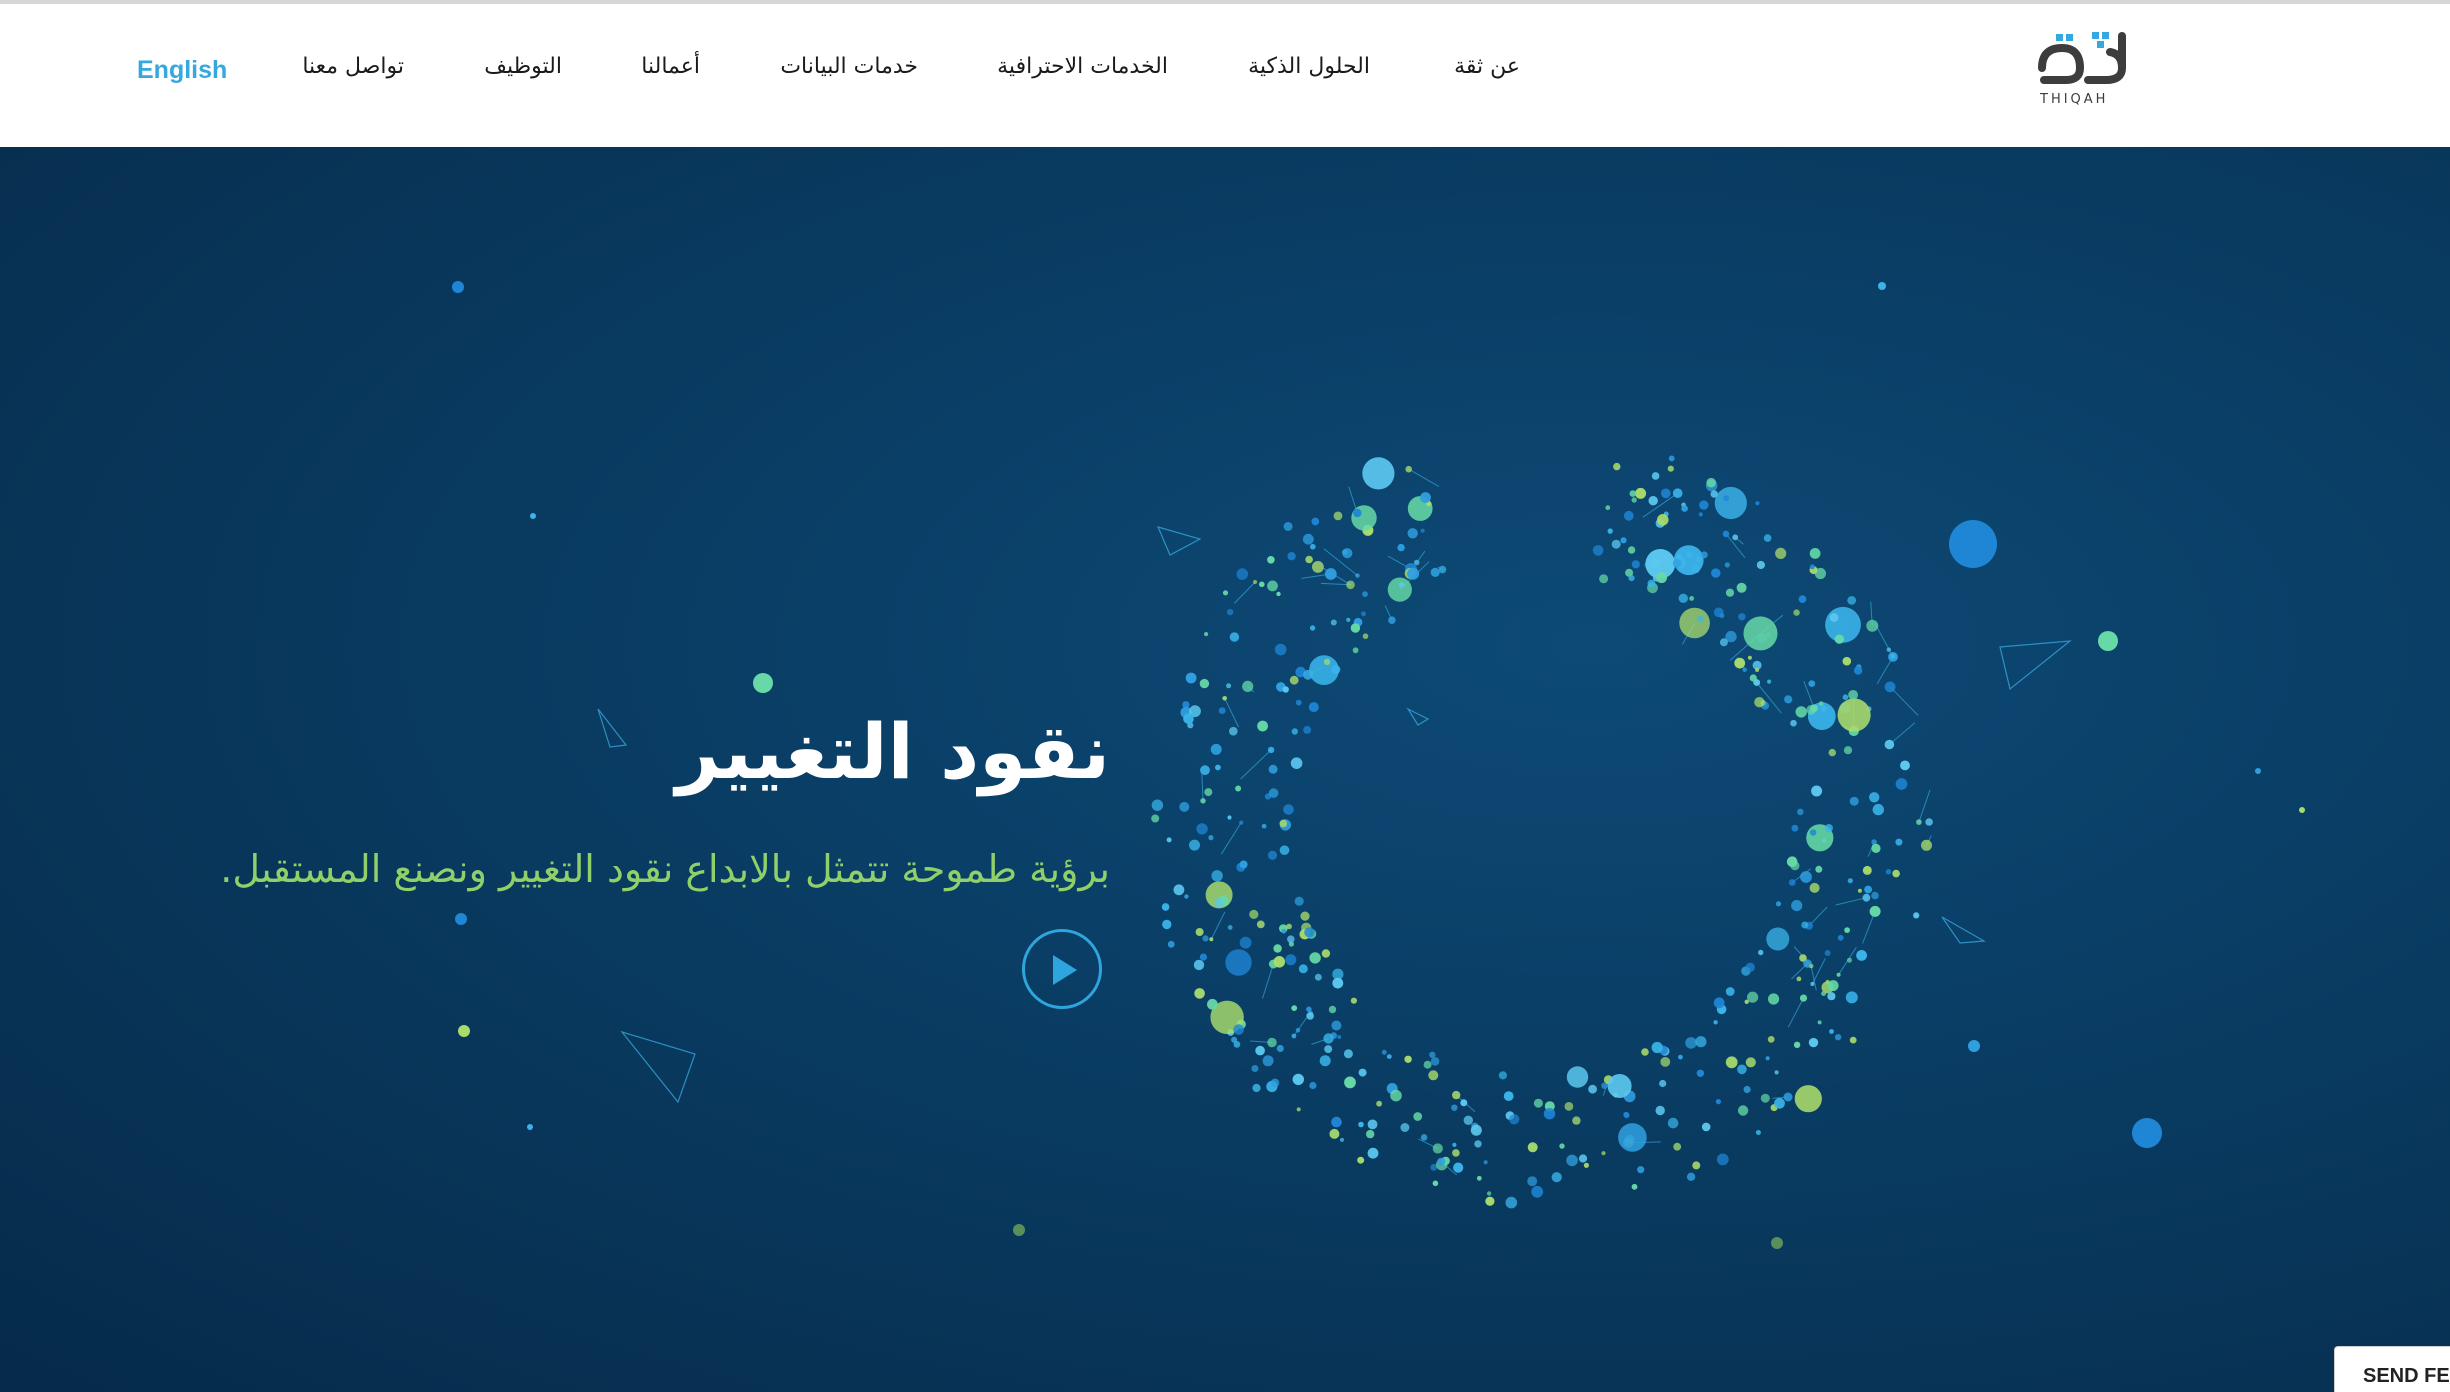 The image size is (2450, 1392). I want to click on nav-contact: تواصل معنا, so click(353, 66).